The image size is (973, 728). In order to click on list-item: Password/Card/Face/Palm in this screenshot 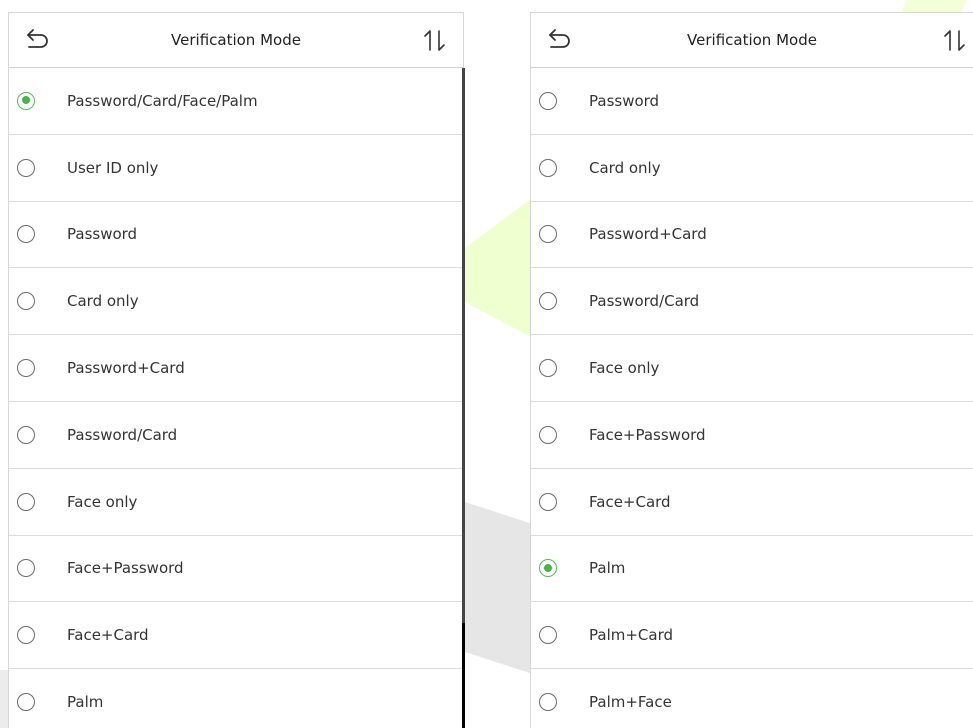, I will do `click(236, 101)`.